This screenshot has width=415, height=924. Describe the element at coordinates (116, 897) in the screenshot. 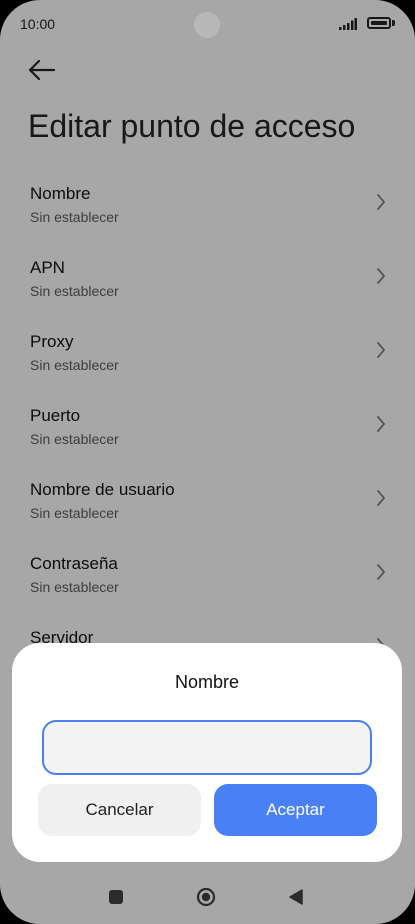

I see `recents-square-icon` at that location.